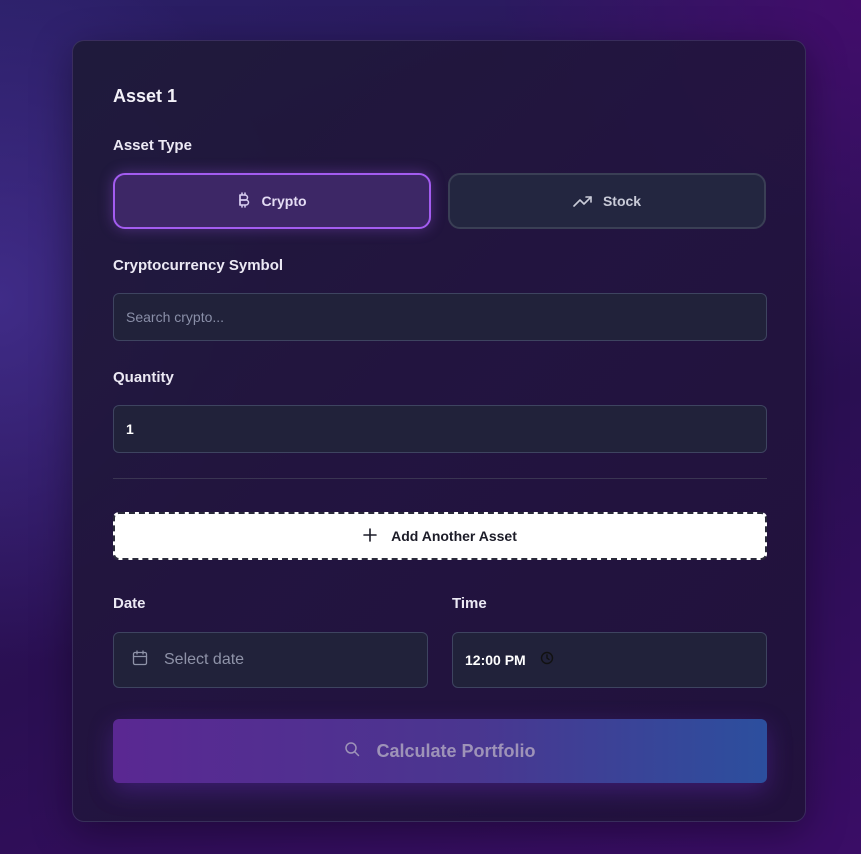 Image resolution: width=861 pixels, height=854 pixels. What do you see at coordinates (152, 145) in the screenshot?
I see `asset-type-label: Asset Type` at bounding box center [152, 145].